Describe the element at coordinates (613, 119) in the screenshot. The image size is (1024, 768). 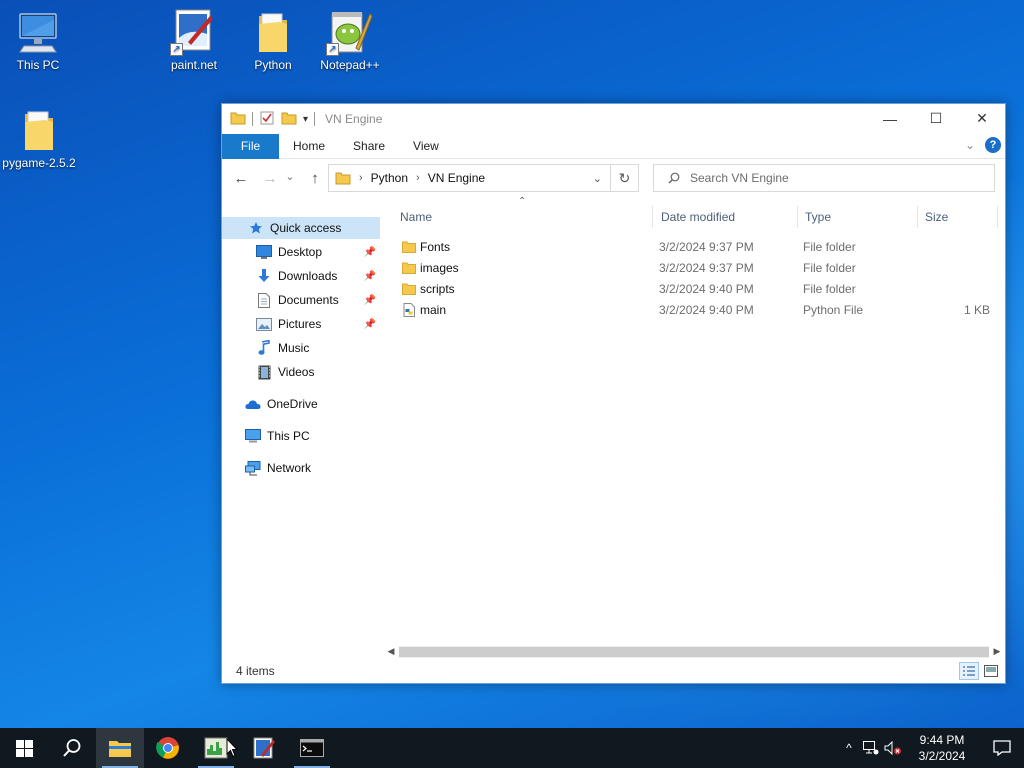
I see `title-bar: ▾ VN Engine — ☐ ✕` at that location.